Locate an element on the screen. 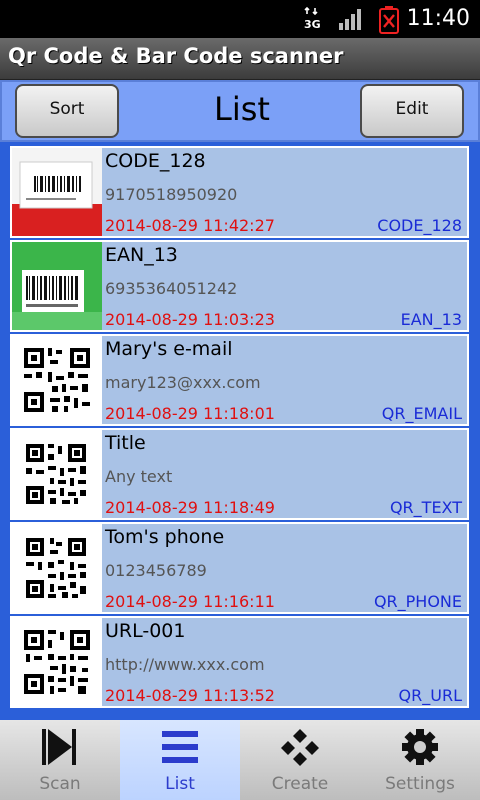 This screenshot has width=480, height=800. tab-list: List is located at coordinates (180, 760).